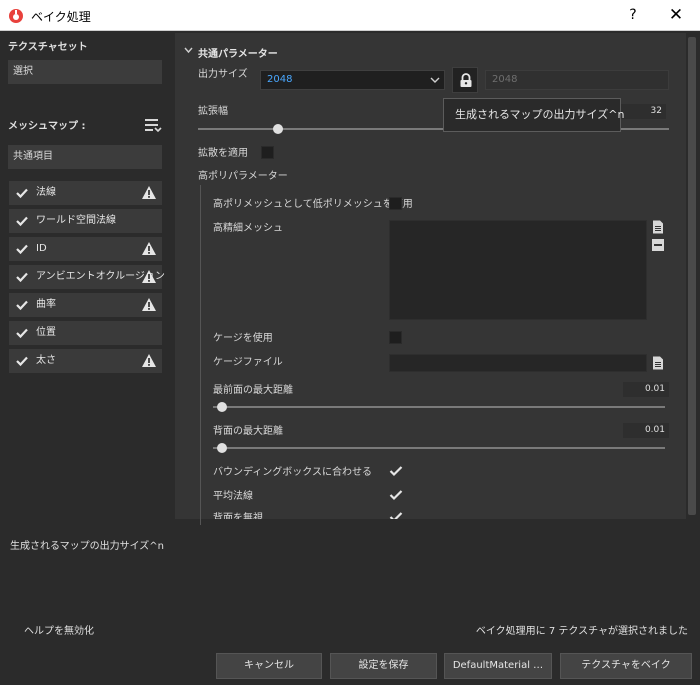 This screenshot has width=700, height=685. Describe the element at coordinates (85, 157) in the screenshot. I see `common-item: 共通項目` at that location.